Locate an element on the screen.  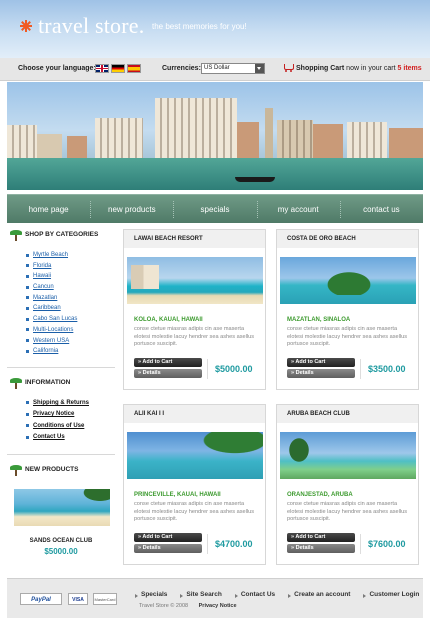
new-product-price: $5000.00 is located at coordinates (61, 551).